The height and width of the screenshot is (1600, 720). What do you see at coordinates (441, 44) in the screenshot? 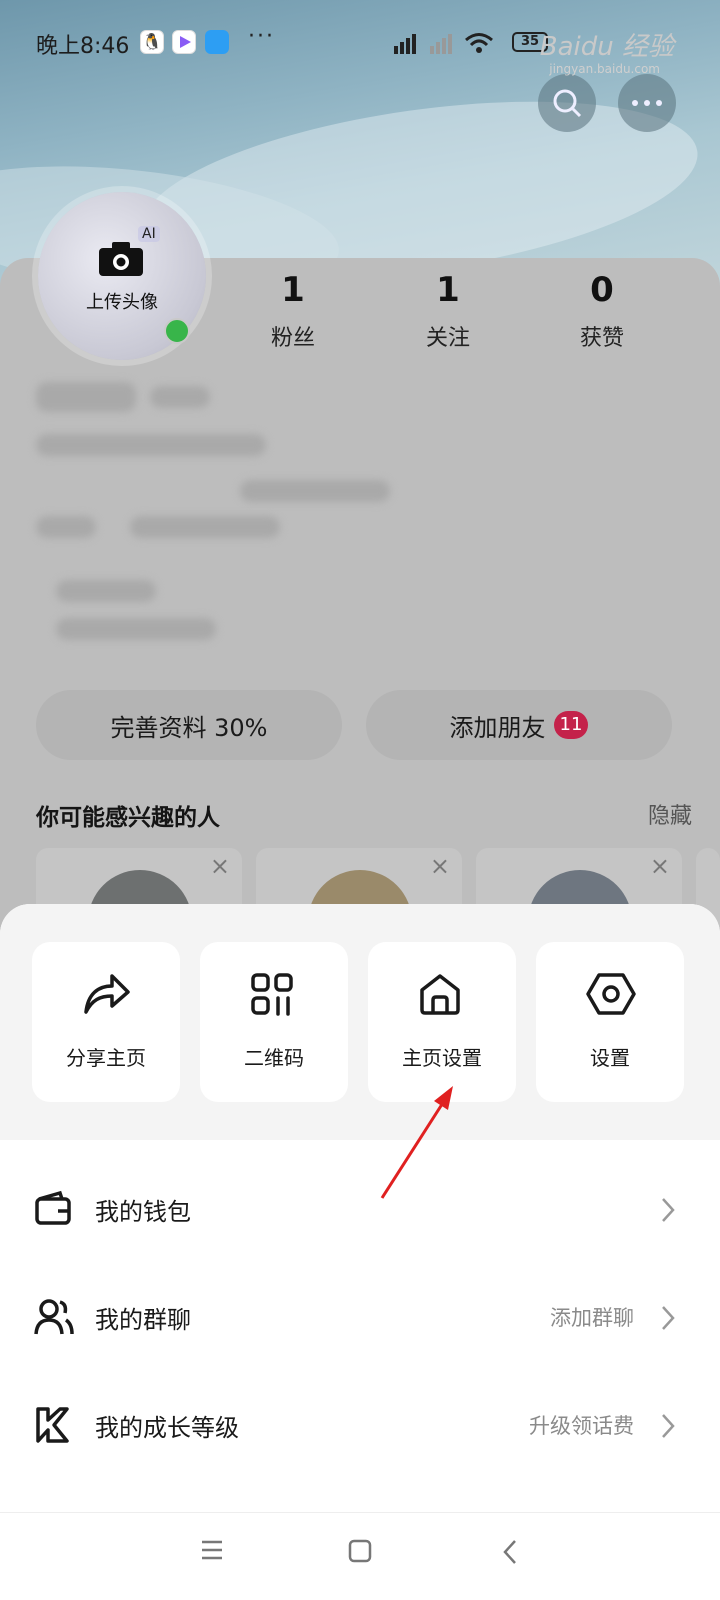
I see `signal-weak-icon` at bounding box center [441, 44].